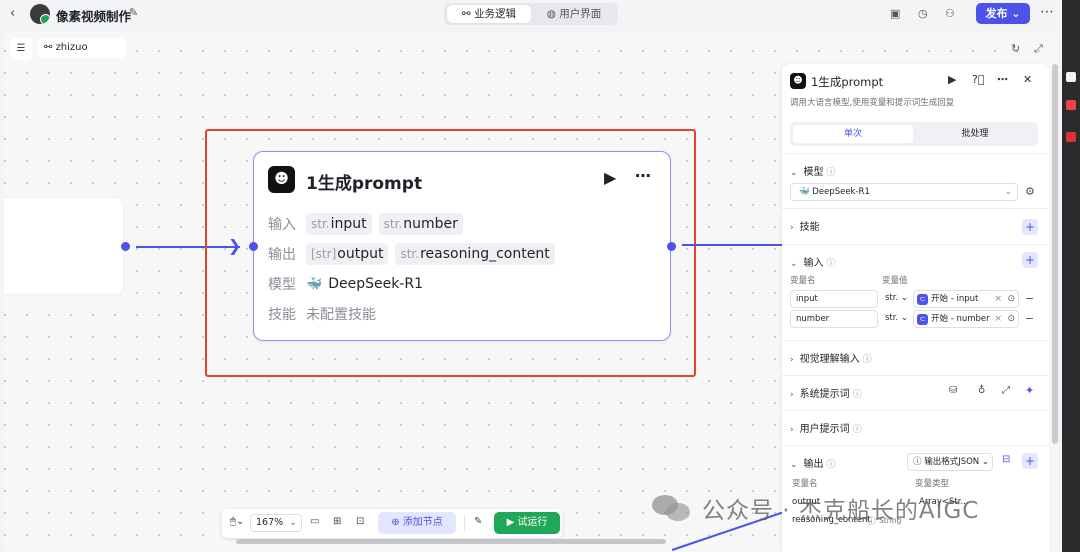 This screenshot has height=552, width=1080. I want to click on top-bar: ‹ 像素视频制作 ✎ ⚯ 业务逻辑 ◍ 用户界面 ▣ ◷ ⚇ 发布 ⌄ ⋯, so click(531, 14).